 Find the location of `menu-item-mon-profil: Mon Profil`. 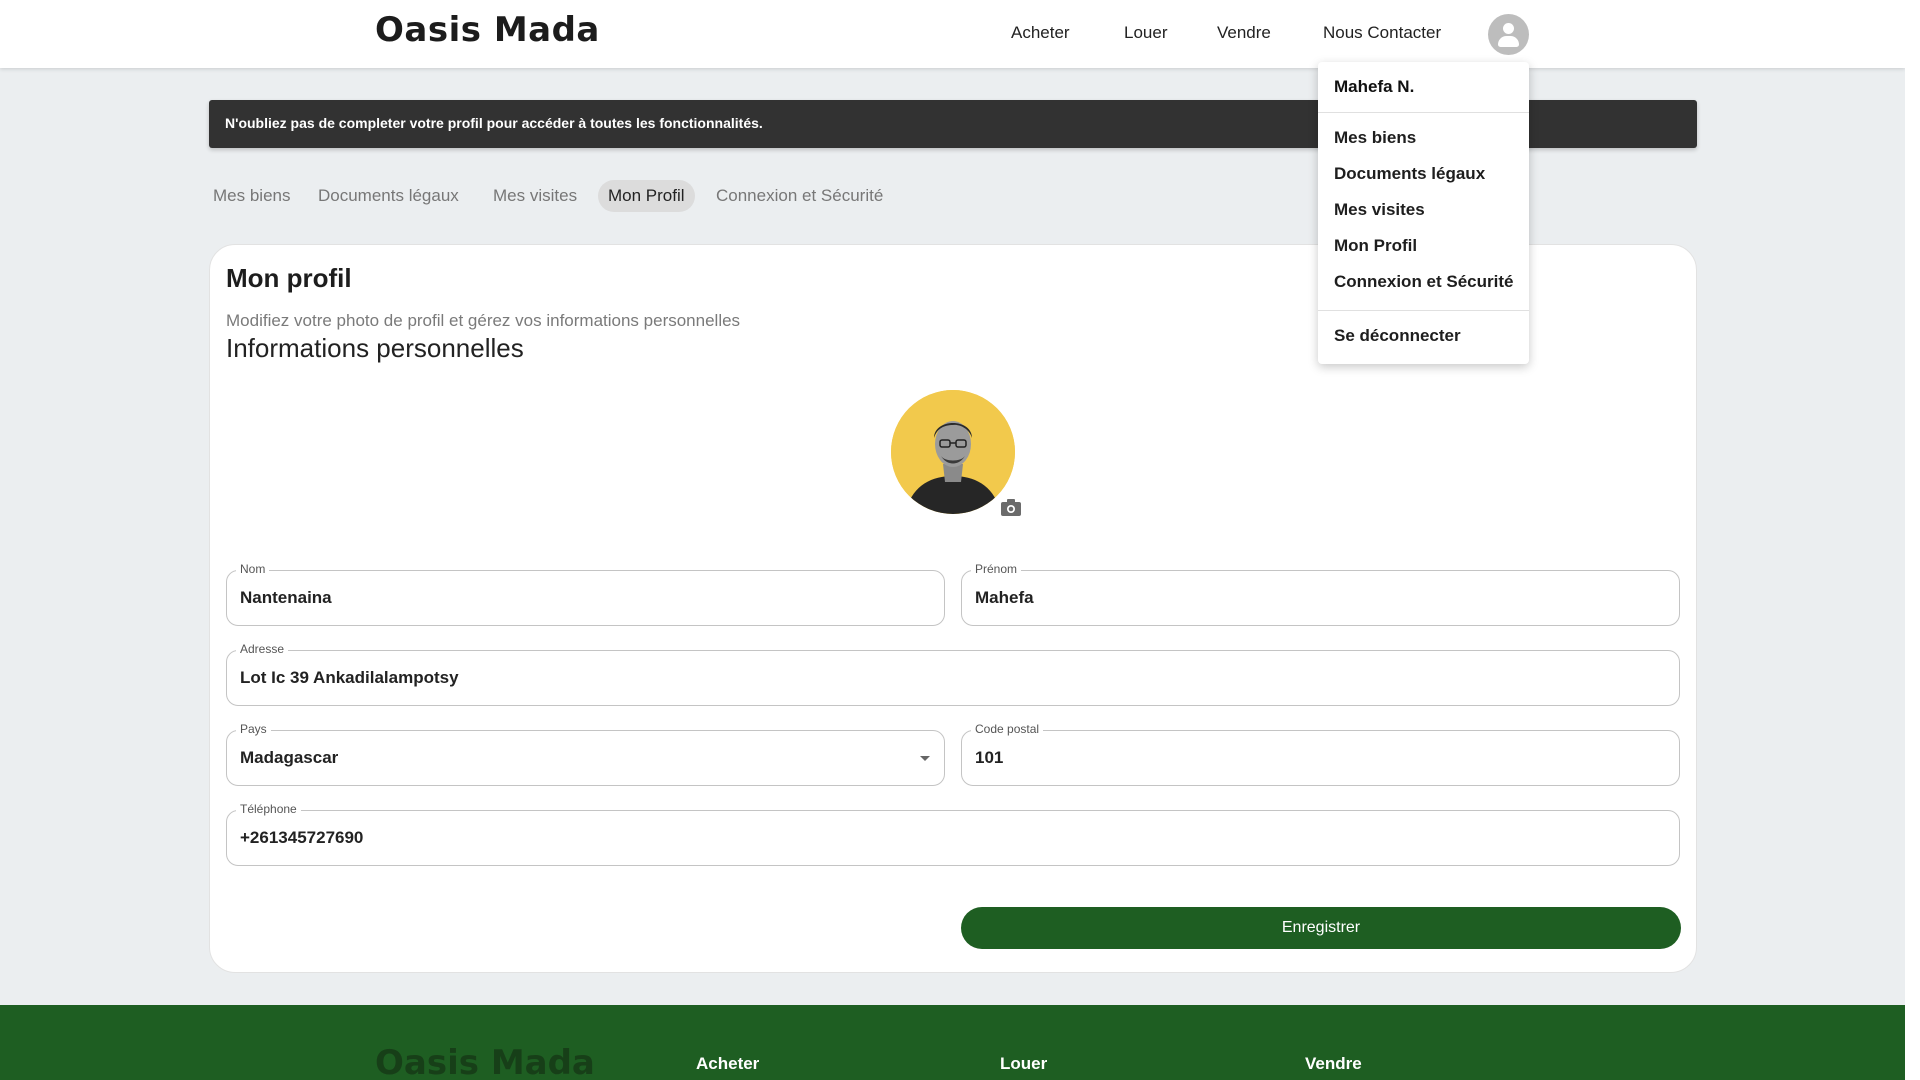

menu-item-mon-profil: Mon Profil is located at coordinates (1375, 246).